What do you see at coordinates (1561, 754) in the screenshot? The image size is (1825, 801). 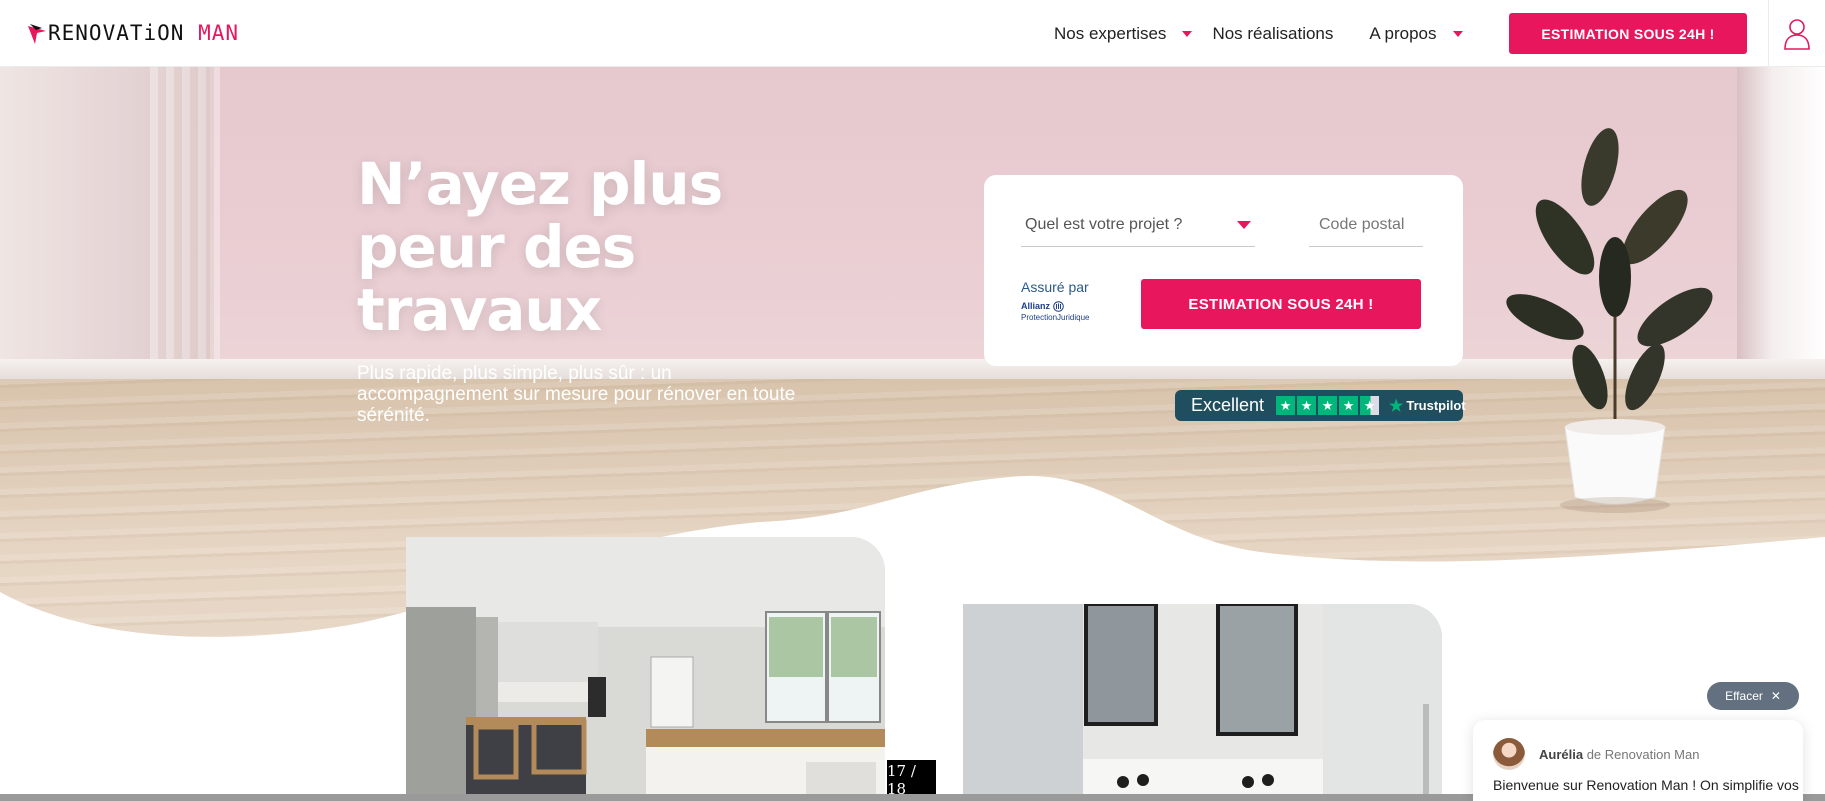 I see `chat-agent-name: Aurélia` at bounding box center [1561, 754].